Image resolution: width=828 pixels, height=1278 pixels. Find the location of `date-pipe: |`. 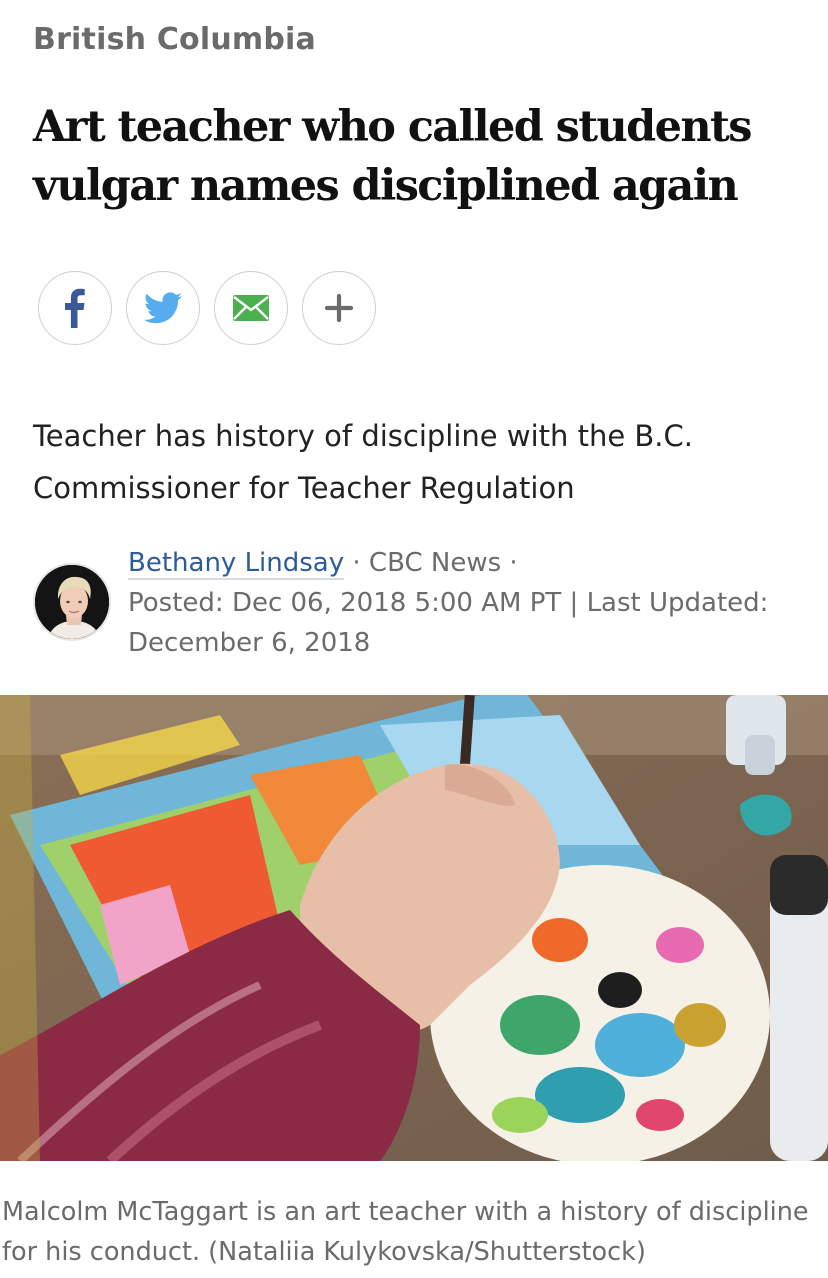

date-pipe: | is located at coordinates (574, 603).